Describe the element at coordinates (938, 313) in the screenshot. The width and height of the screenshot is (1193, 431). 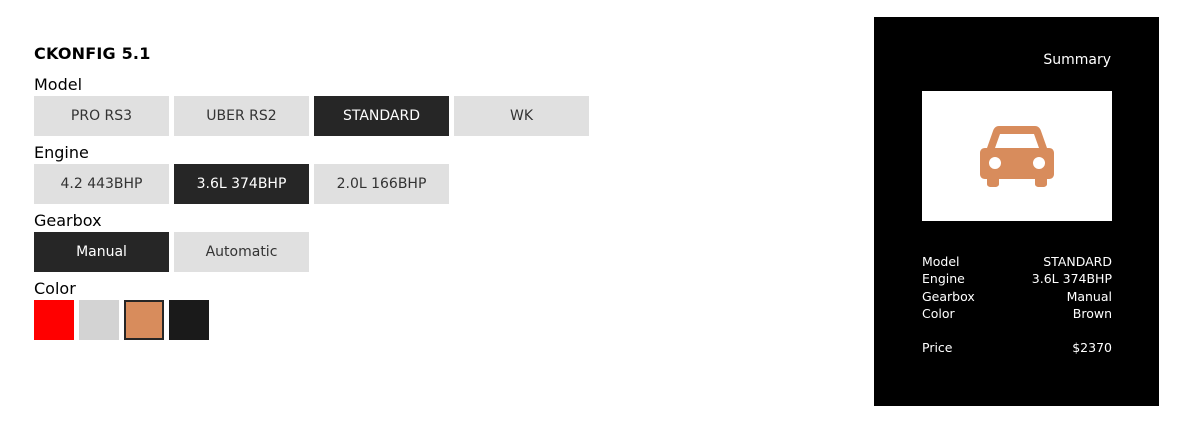
I see `summary-row-label: Color` at that location.